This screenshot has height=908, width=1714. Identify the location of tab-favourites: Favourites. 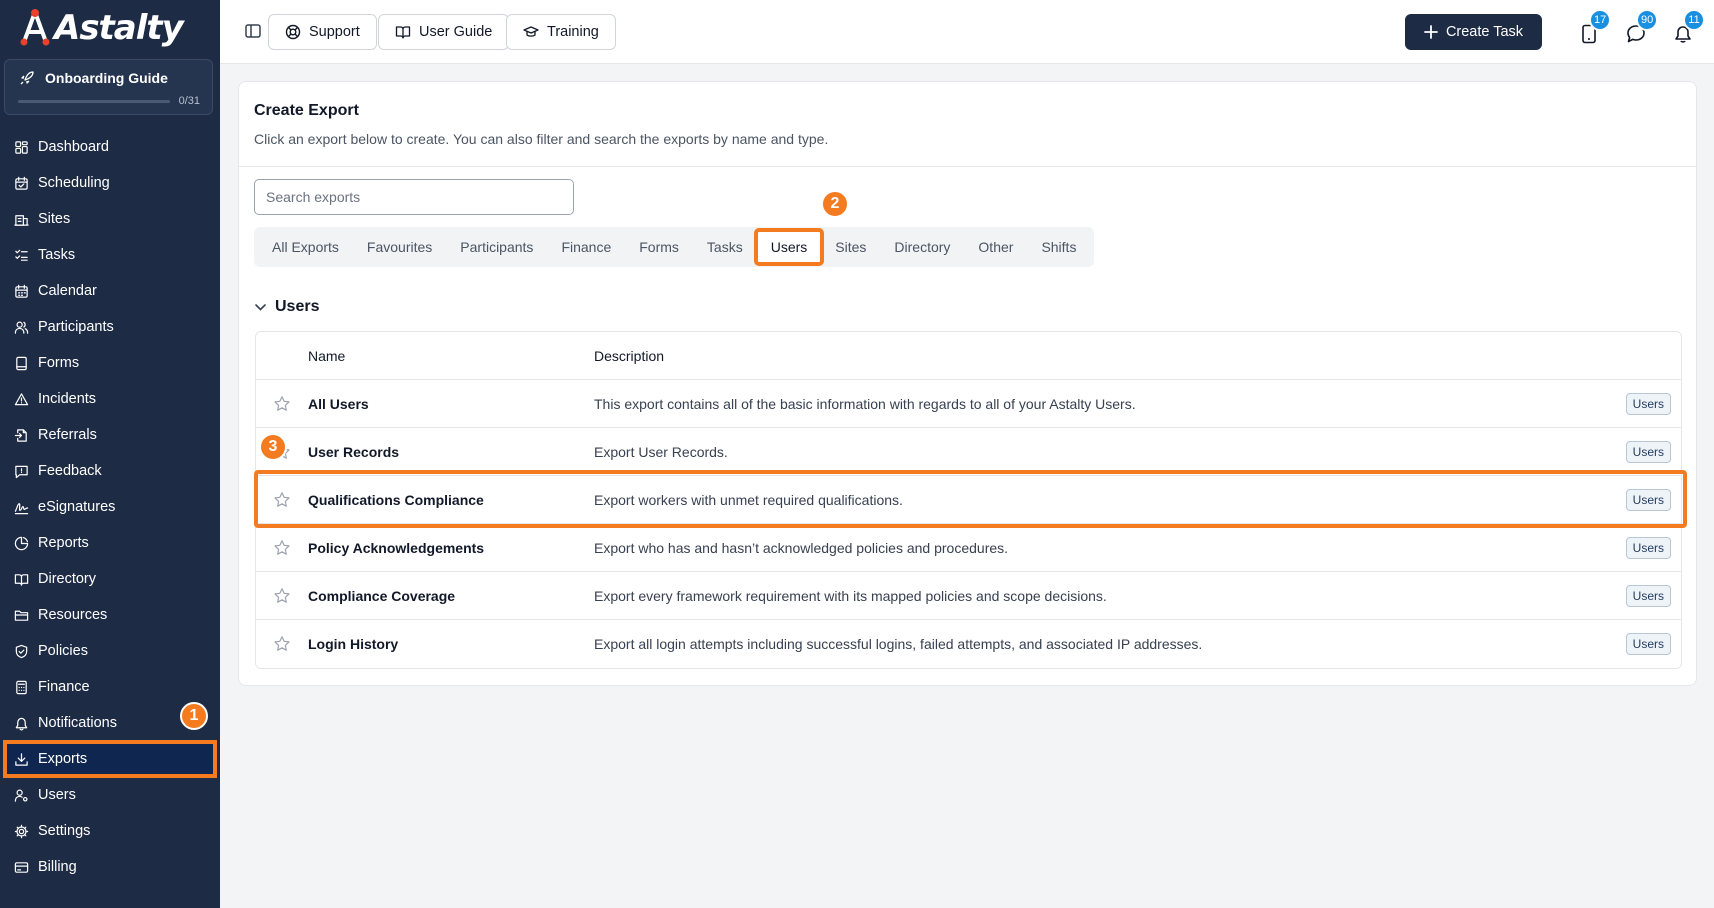
(399, 247).